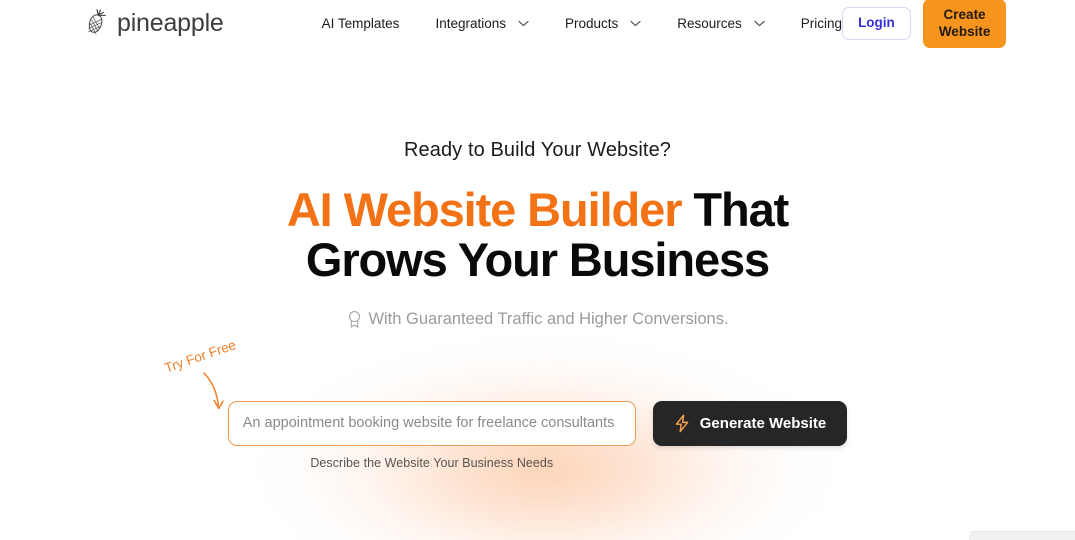  Describe the element at coordinates (200, 356) in the screenshot. I see `try-for-free-label: Try For Free` at that location.